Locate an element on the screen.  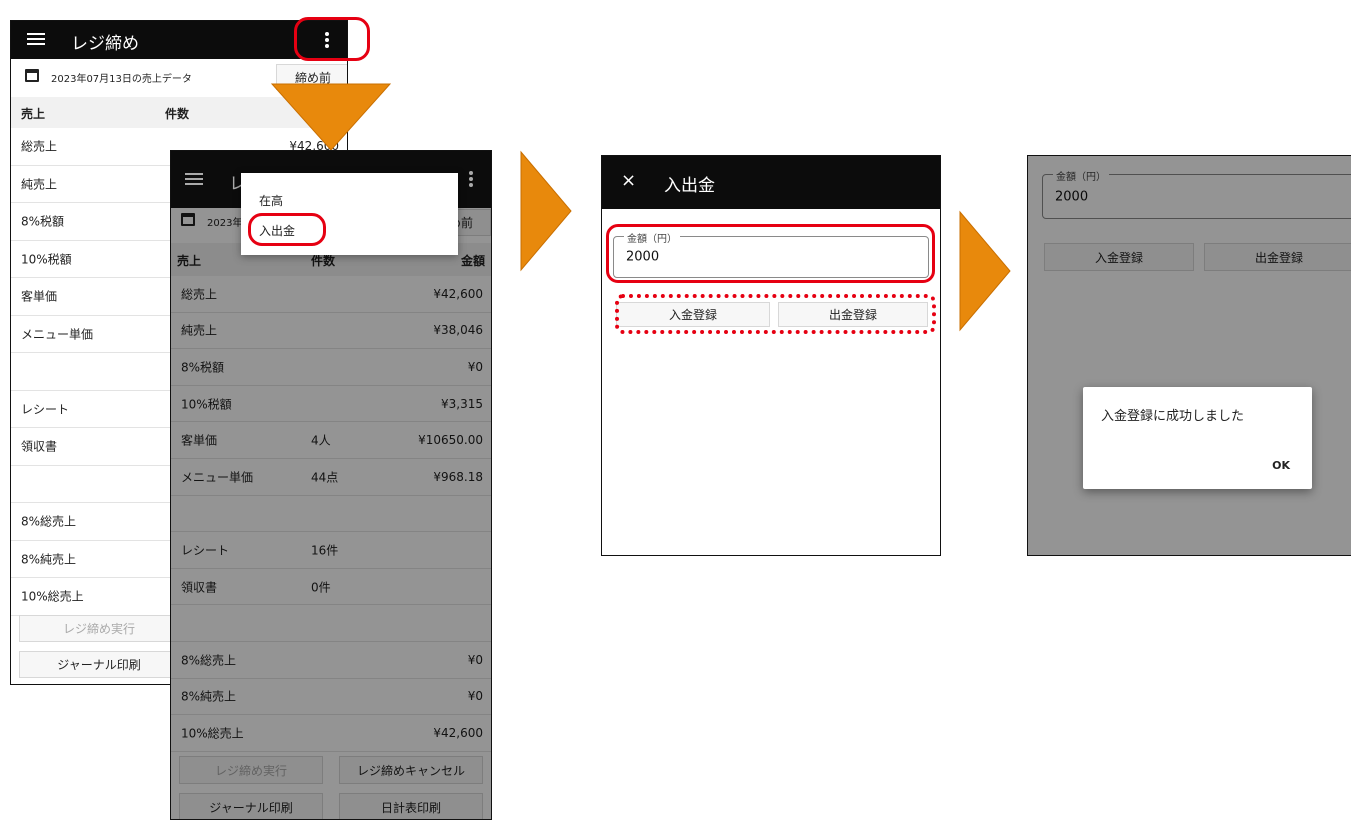
deposit-success-screen: 金額（円） 2000 入金登録 出金登録 is located at coordinates (1189, 355).